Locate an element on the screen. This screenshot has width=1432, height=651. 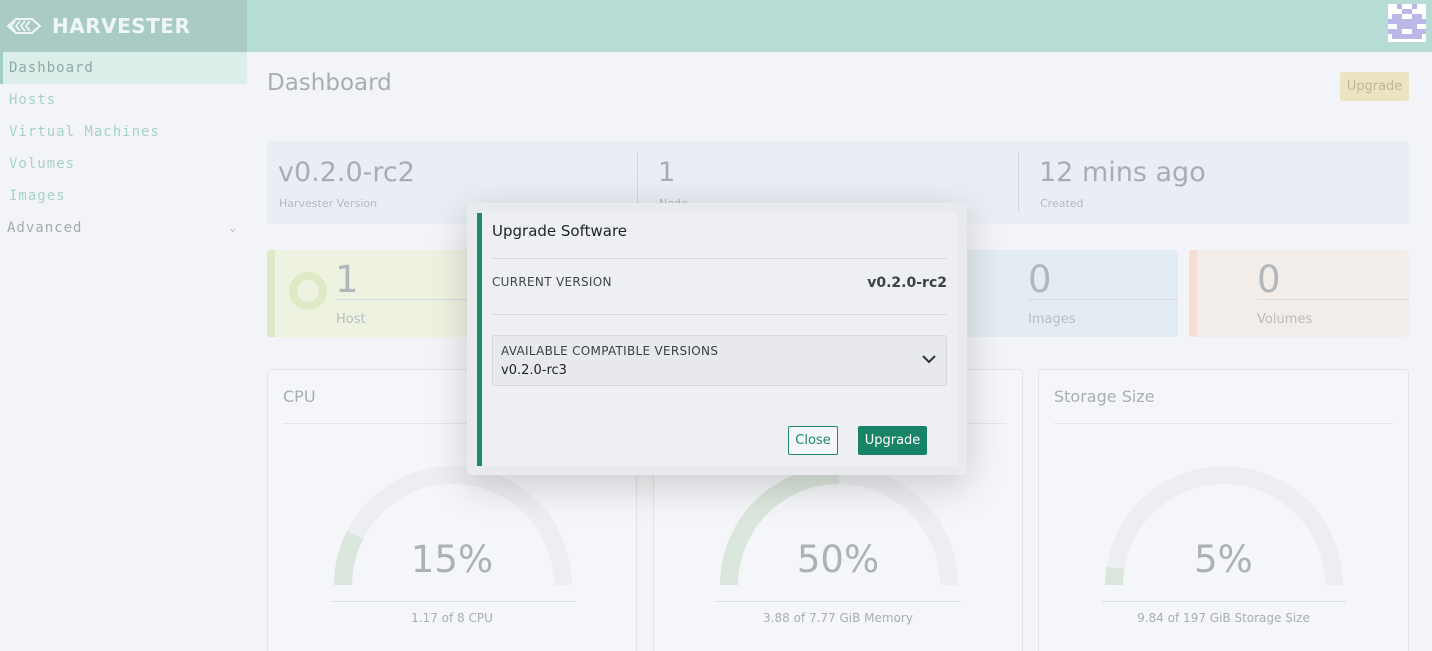
page-title: Dashboard is located at coordinates (329, 83).